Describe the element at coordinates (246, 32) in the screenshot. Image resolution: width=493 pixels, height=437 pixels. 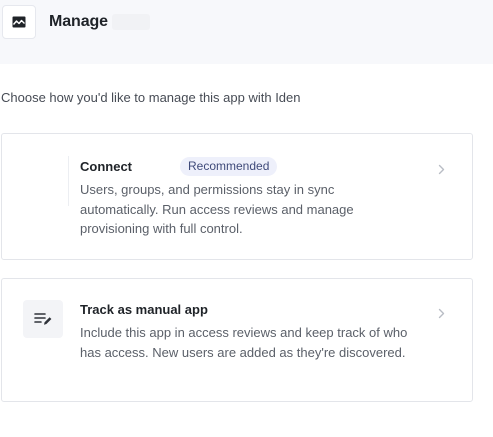
I see `page-header: Manage` at that location.